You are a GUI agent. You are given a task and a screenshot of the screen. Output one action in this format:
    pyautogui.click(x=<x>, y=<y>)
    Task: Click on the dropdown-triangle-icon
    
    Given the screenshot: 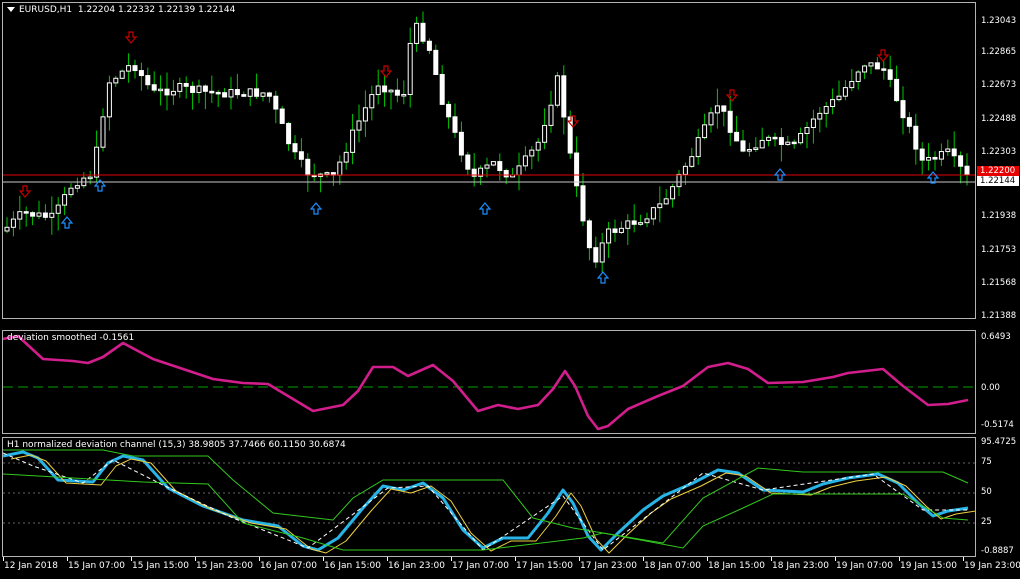 What is the action you would take?
    pyautogui.click(x=11, y=9)
    